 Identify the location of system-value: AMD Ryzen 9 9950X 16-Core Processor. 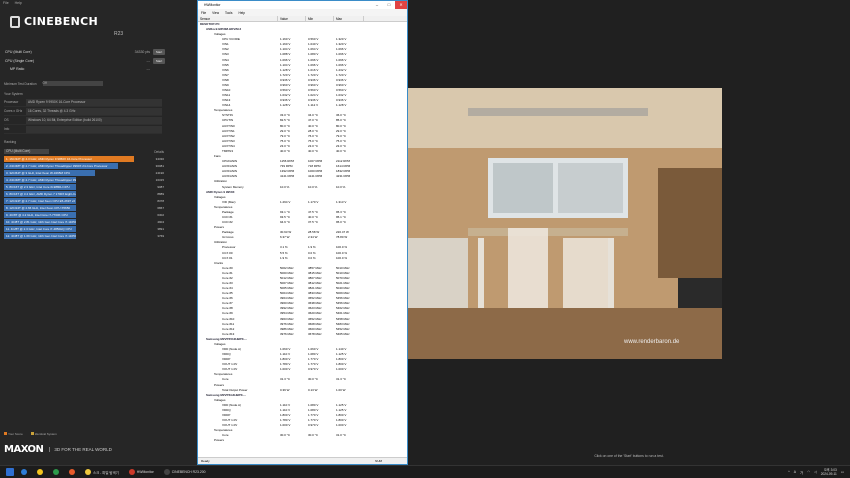
(94, 102).